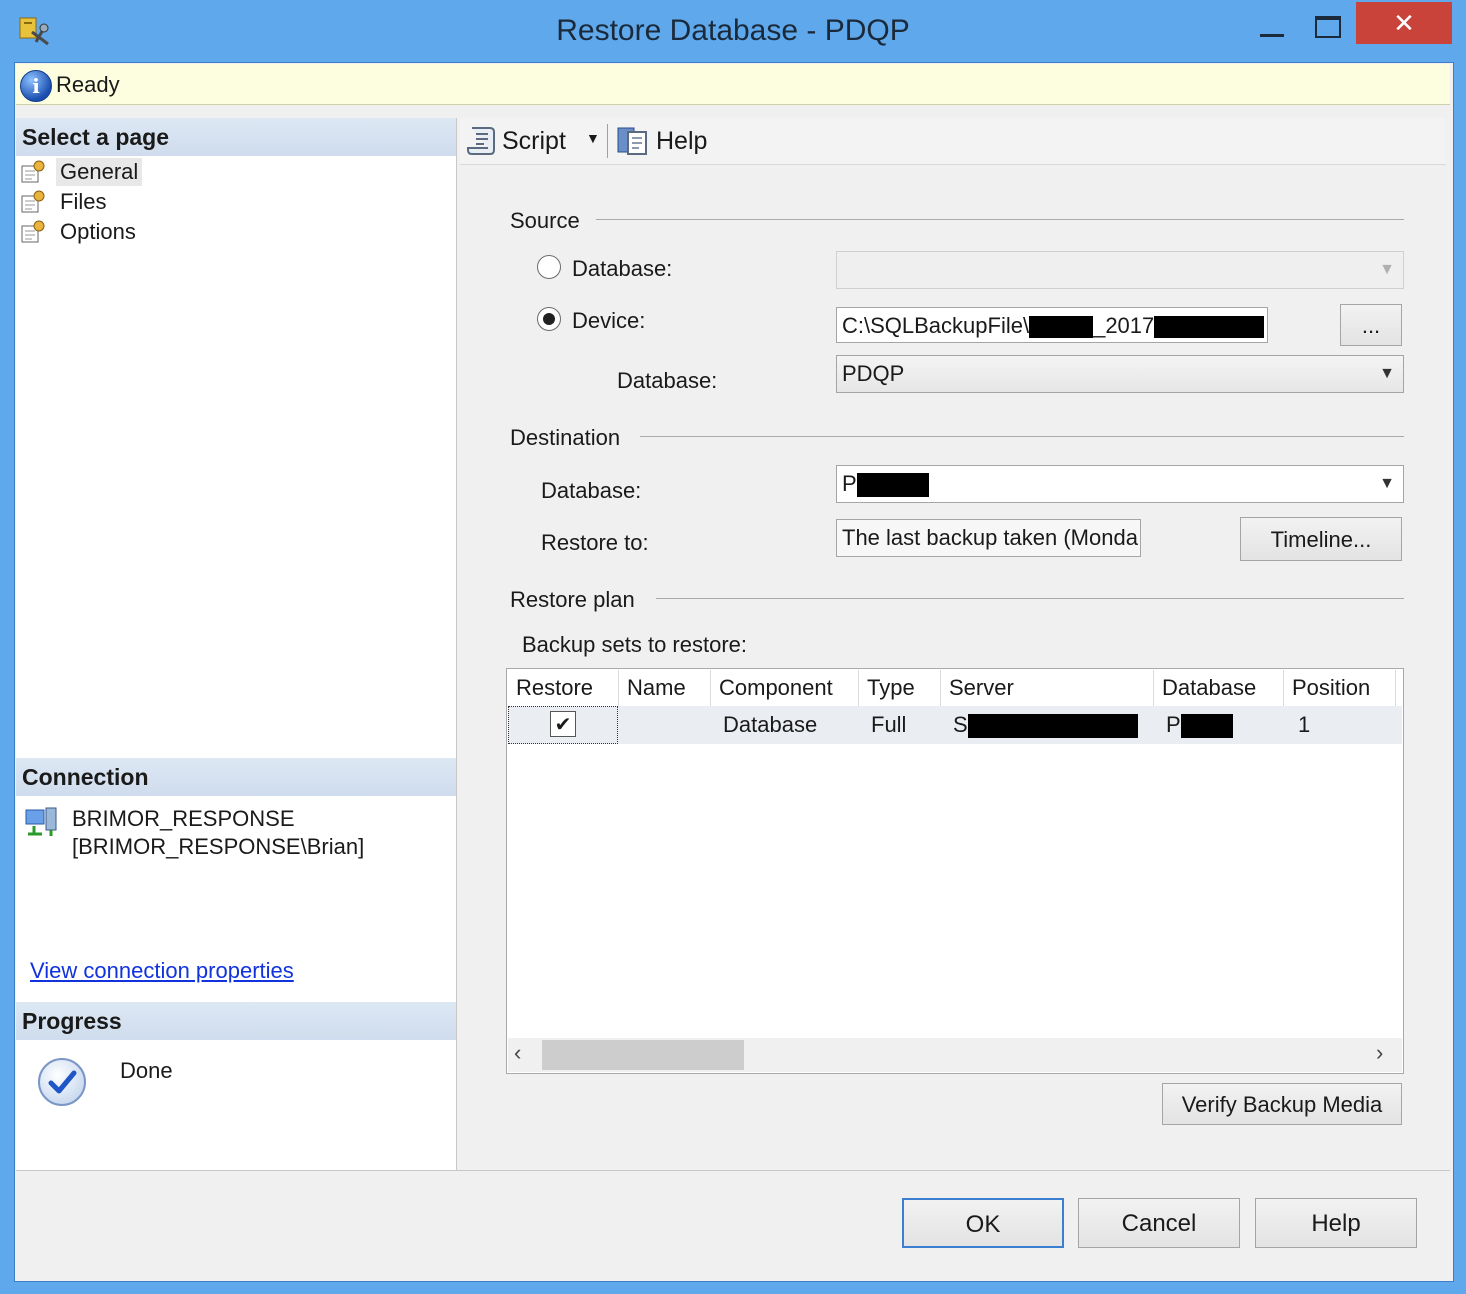  Describe the element at coordinates (785, 688) in the screenshot. I see `column-header-component: Component` at that location.